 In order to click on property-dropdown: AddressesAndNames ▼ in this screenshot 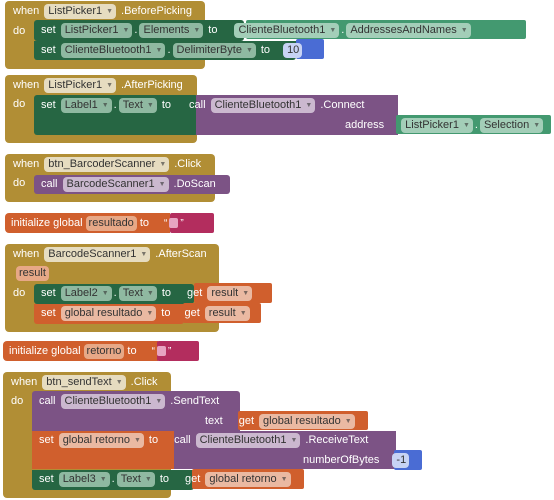, I will do `click(408, 30)`.